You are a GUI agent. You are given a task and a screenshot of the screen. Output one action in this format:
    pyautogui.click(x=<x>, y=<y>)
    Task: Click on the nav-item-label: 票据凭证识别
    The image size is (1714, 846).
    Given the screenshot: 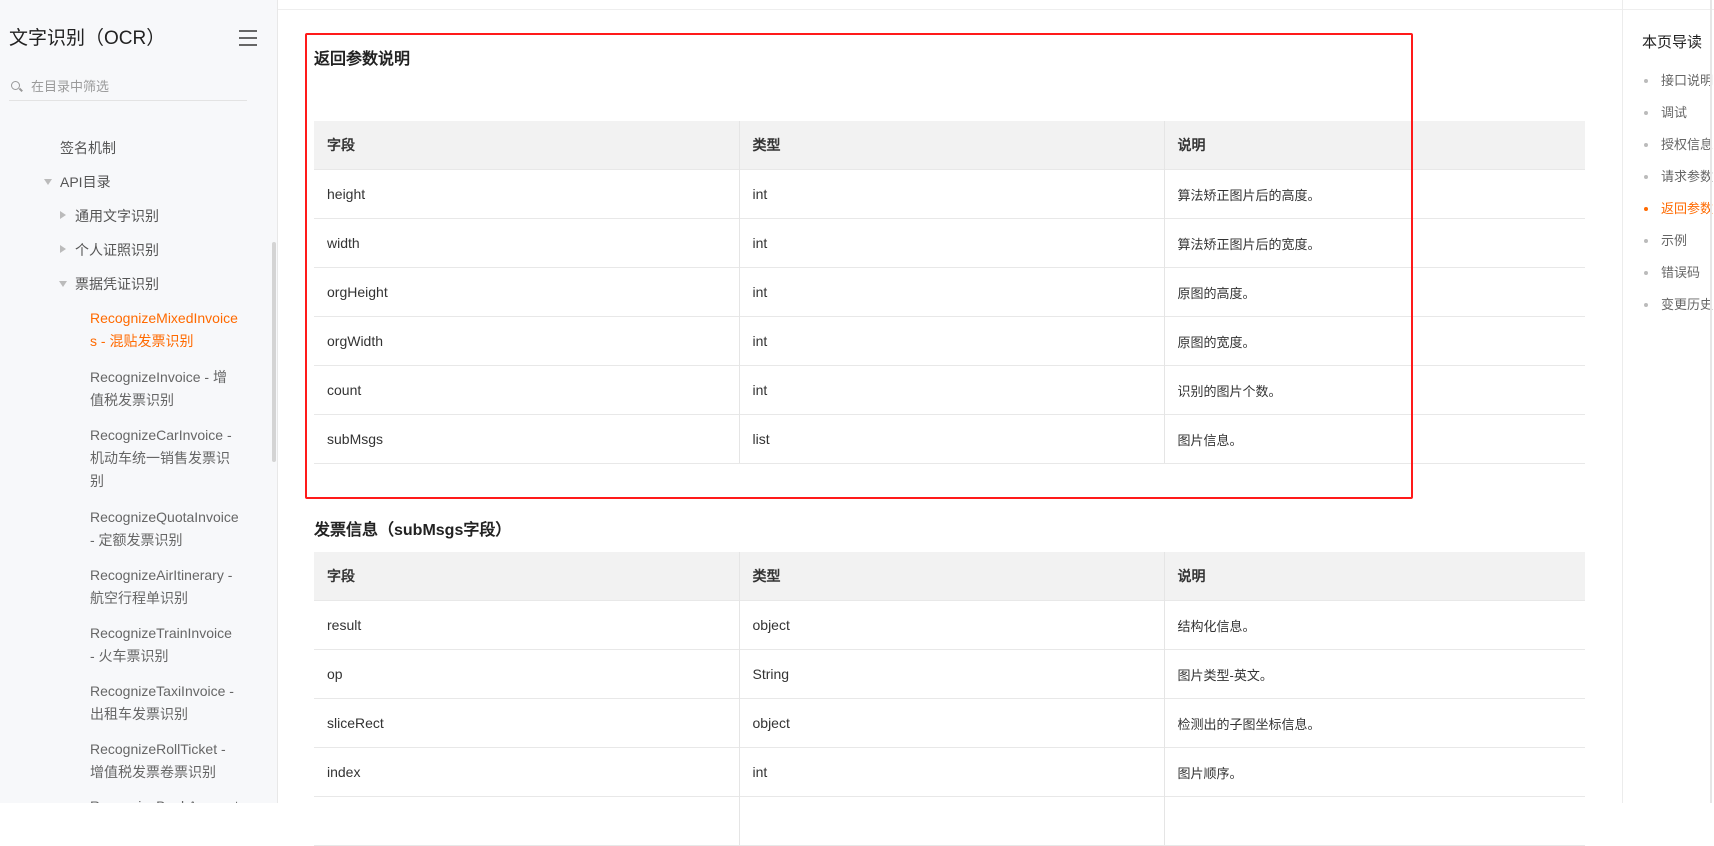 What is the action you would take?
    pyautogui.click(x=117, y=284)
    